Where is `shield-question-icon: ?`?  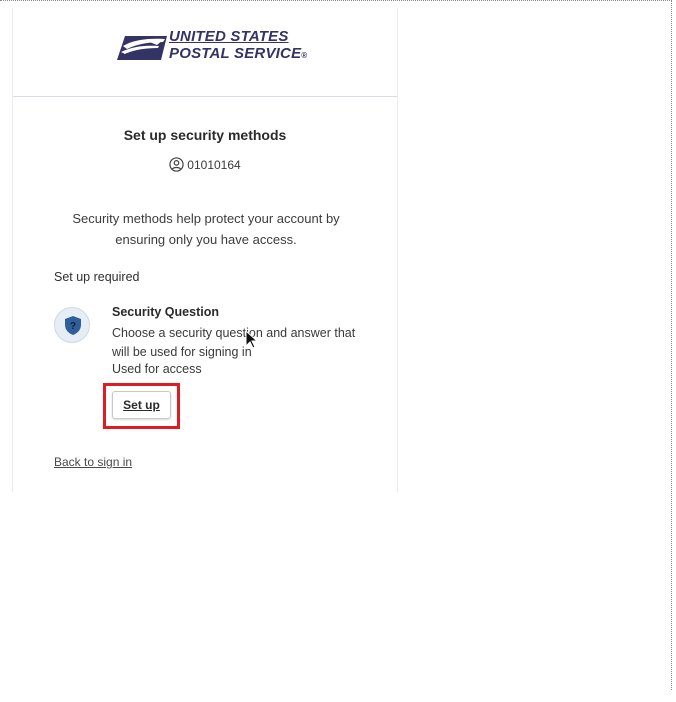 shield-question-icon: ? is located at coordinates (73, 325).